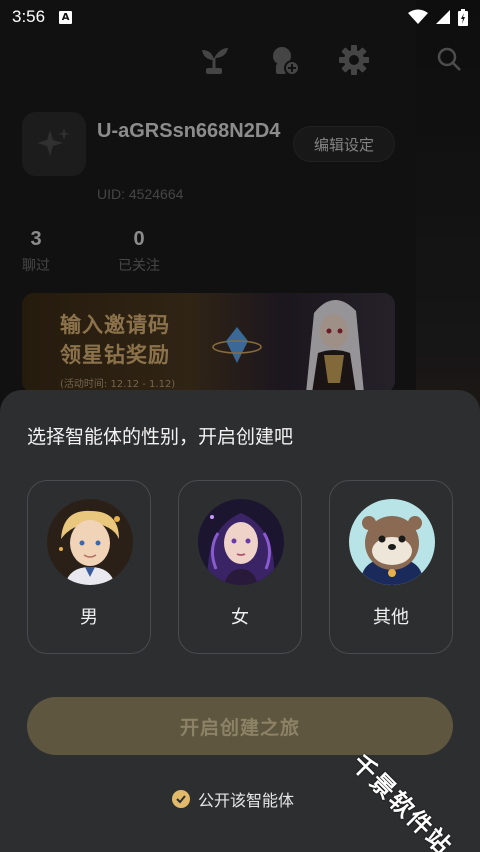 The width and height of the screenshot is (480, 852). What do you see at coordinates (66, 17) in the screenshot?
I see `notification-icon: A` at bounding box center [66, 17].